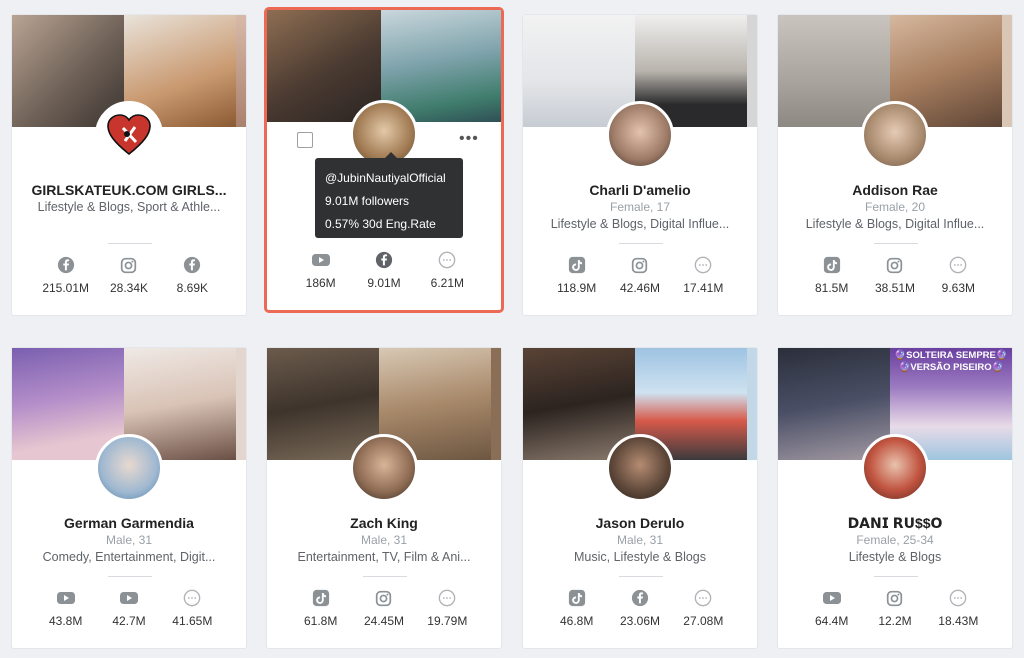 The height and width of the screenshot is (658, 1024). What do you see at coordinates (894, 288) in the screenshot?
I see `metric-value: 38.51M` at bounding box center [894, 288].